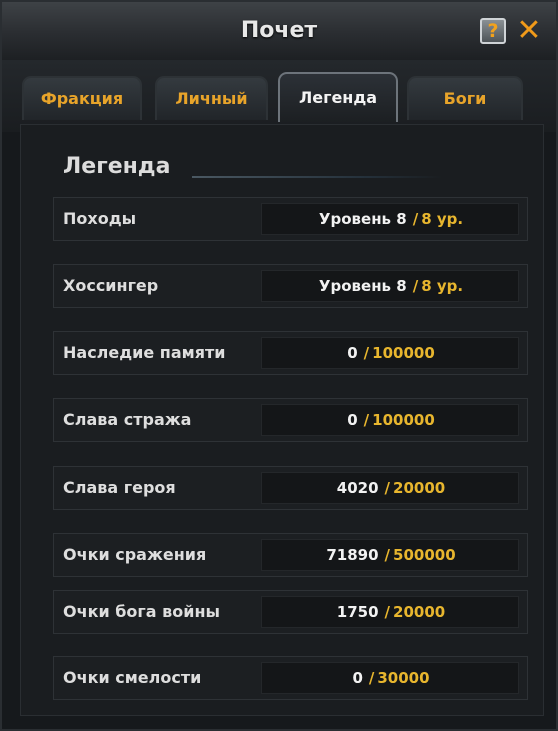 The height and width of the screenshot is (731, 558). I want to click on value-current: 4020, so click(357, 488).